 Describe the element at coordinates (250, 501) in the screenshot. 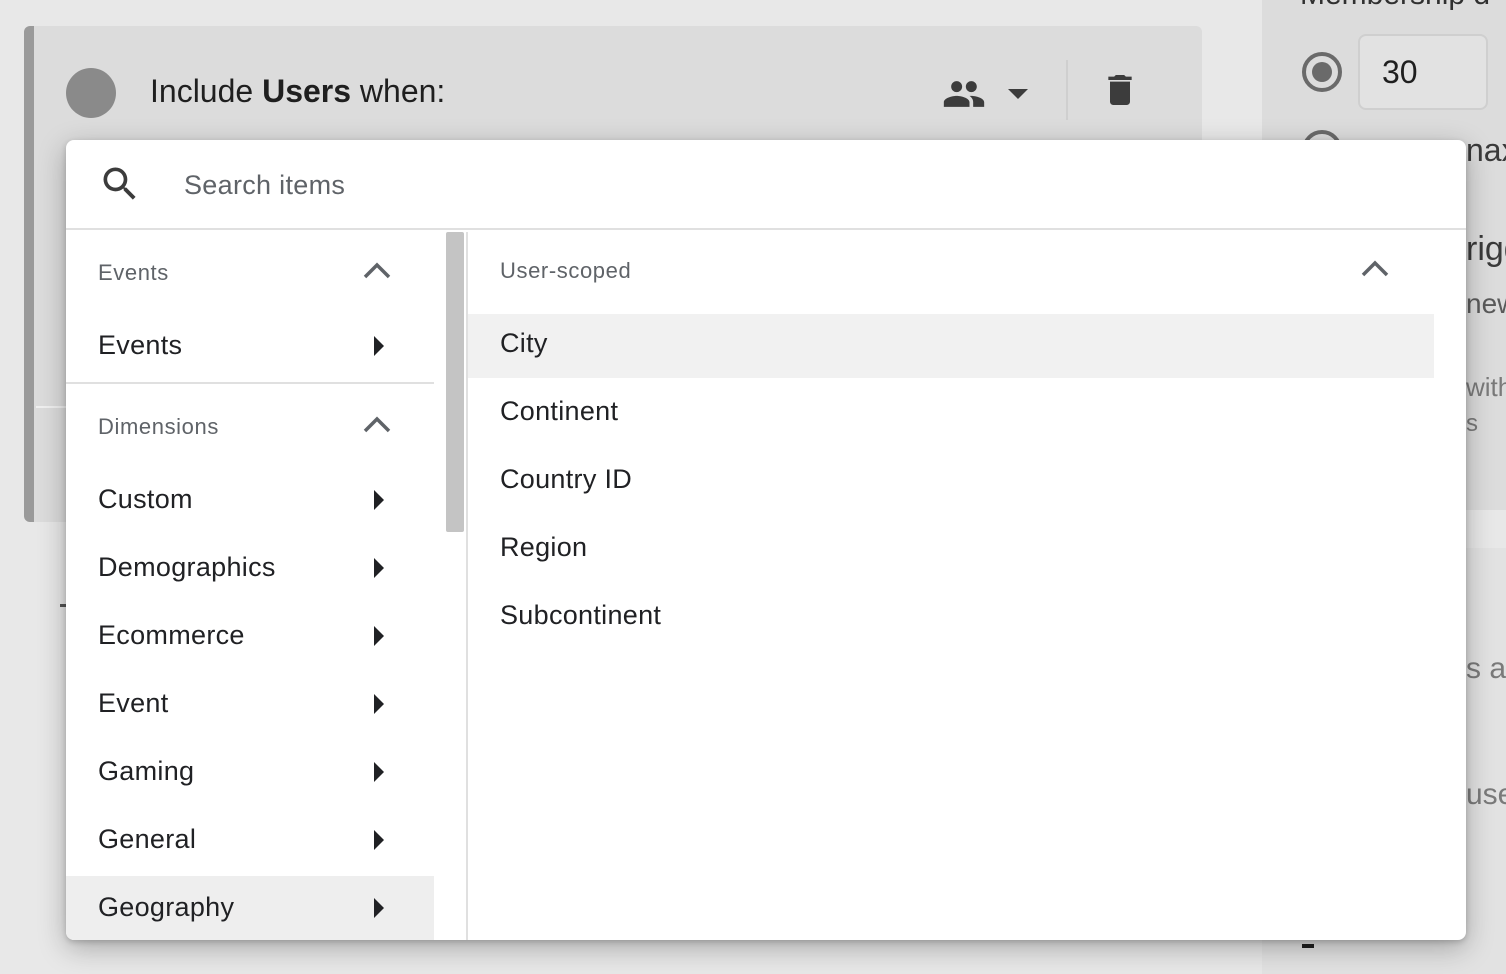

I see `menu-item-custom: Custom` at that location.